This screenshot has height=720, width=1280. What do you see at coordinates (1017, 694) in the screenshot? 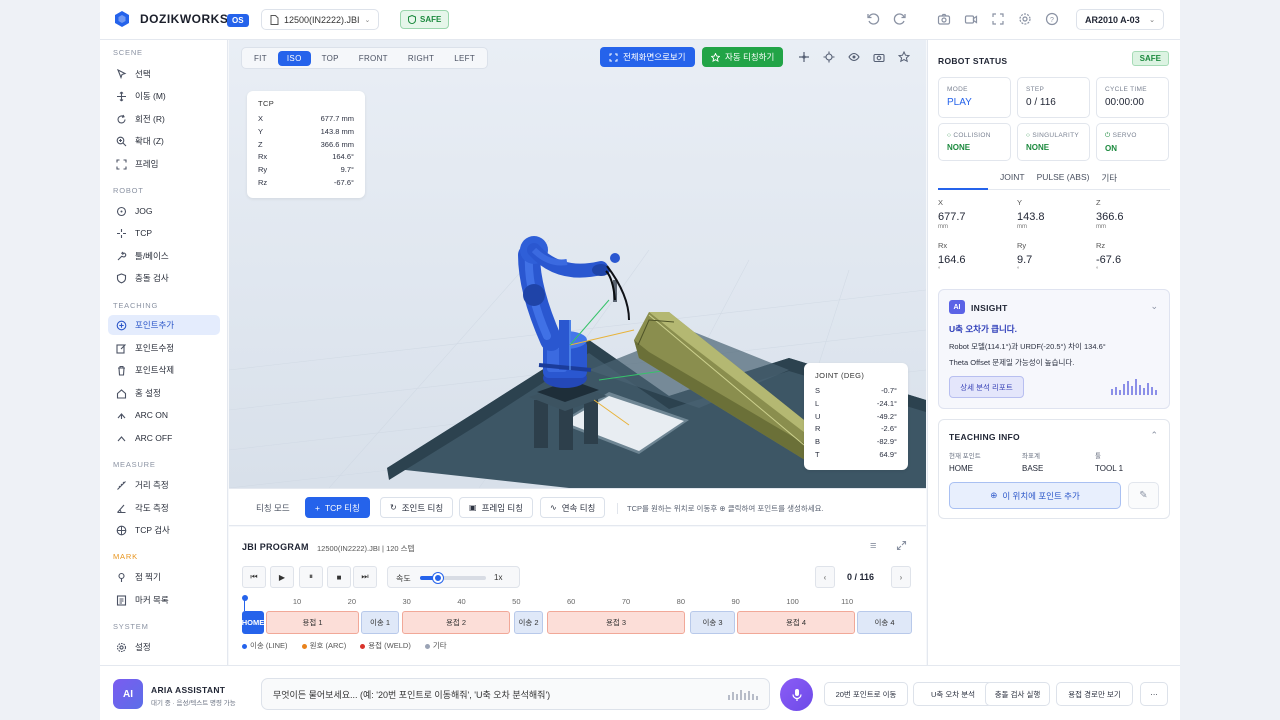
I see `quick-action-collision-check: 충돌 검사 실행` at bounding box center [1017, 694].